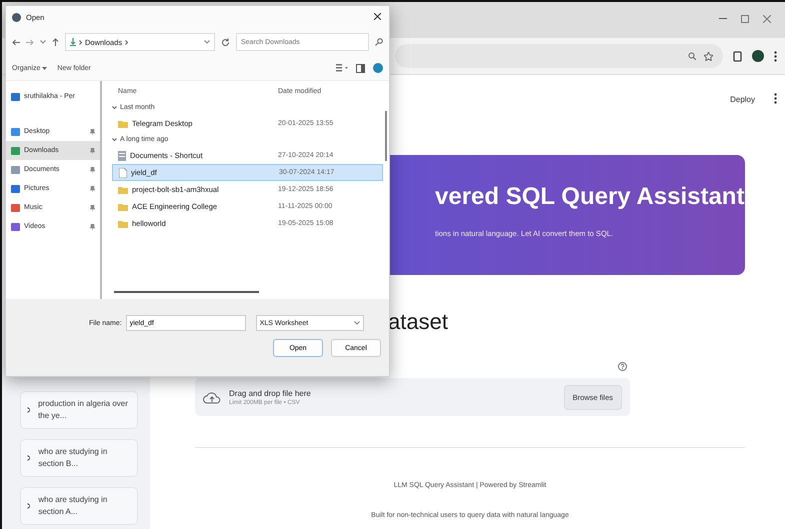 This screenshot has height=529, width=785. Describe the element at coordinates (708, 56) in the screenshot. I see `star-icon` at that location.